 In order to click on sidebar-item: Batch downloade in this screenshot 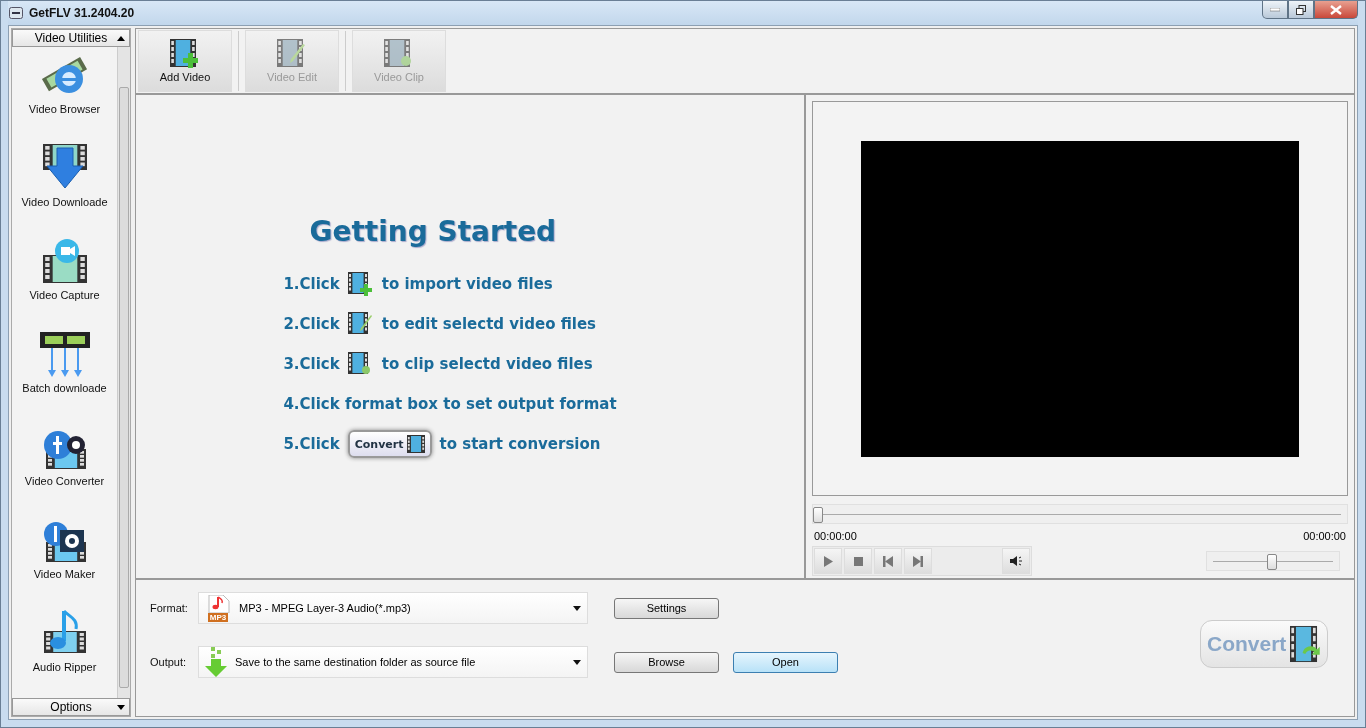, I will do `click(64, 372)`.